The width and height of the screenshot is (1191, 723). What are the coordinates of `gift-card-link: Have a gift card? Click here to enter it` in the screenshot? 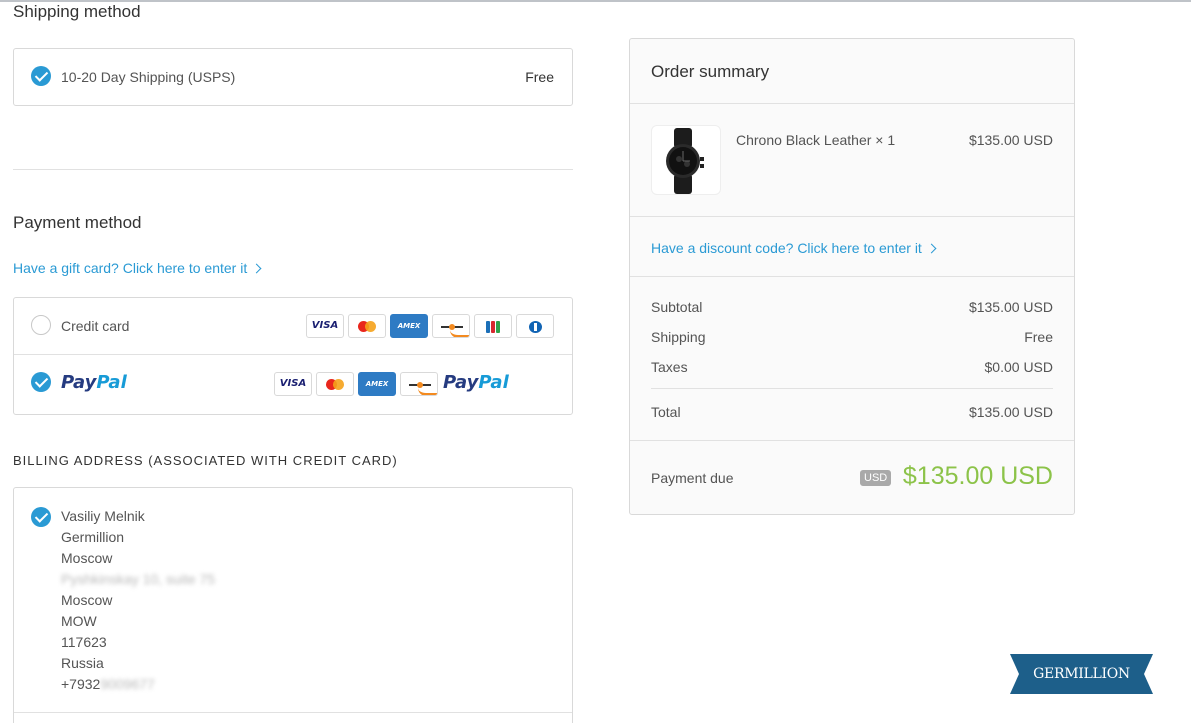 It's located at (137, 268).